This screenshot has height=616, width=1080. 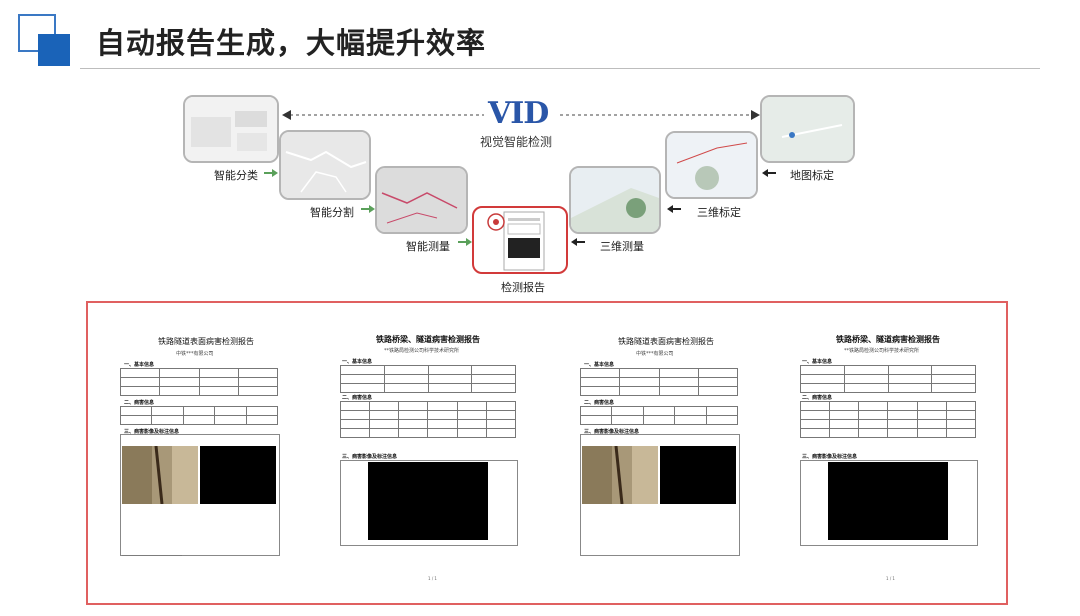 I want to click on step-label-mapcalib: 地图标定, so click(x=812, y=175).